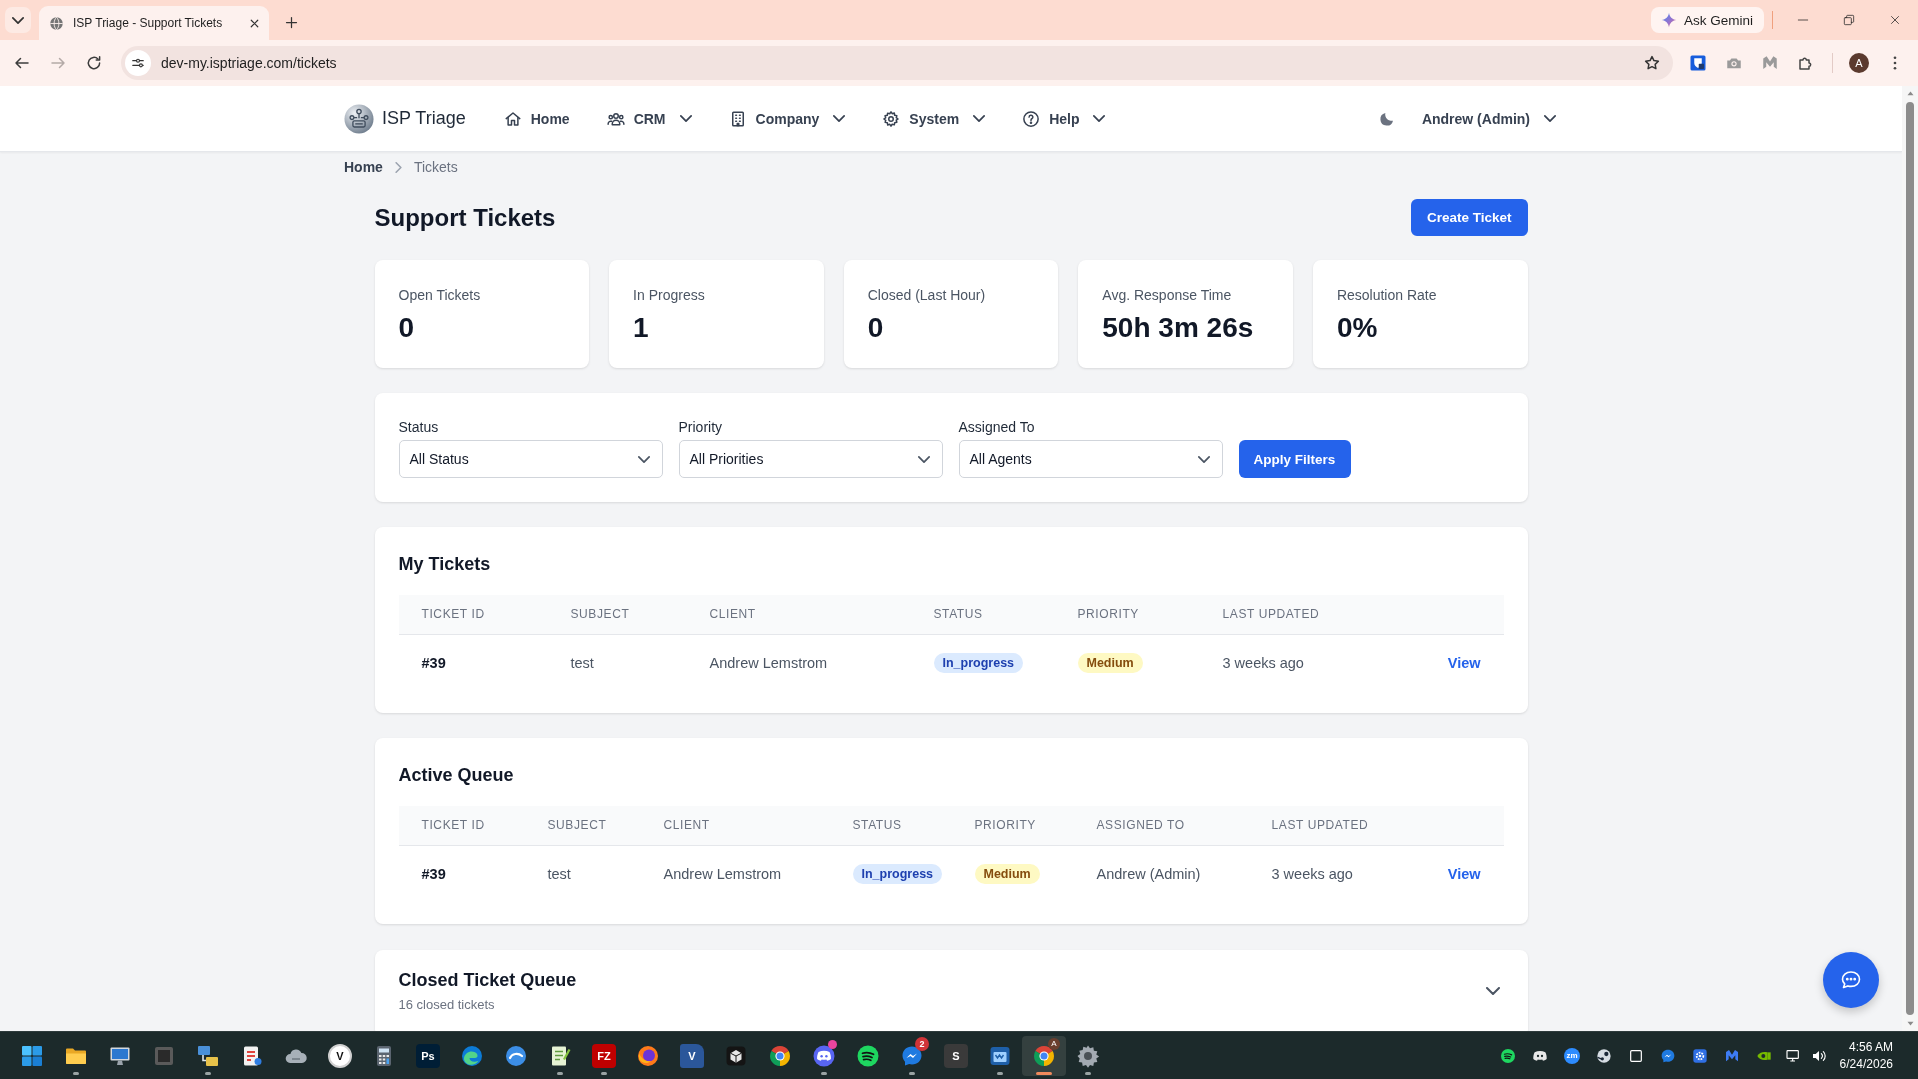 The width and height of the screenshot is (1918, 1079). What do you see at coordinates (1323, 825) in the screenshot?
I see `column-header: LAST UPDATED` at bounding box center [1323, 825].